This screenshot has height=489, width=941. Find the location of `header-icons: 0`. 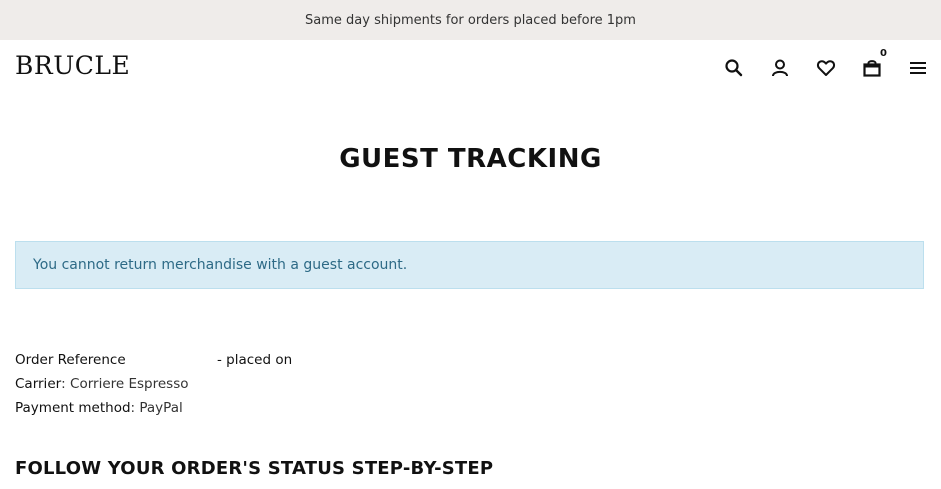

header-icons: 0 is located at coordinates (814, 63).